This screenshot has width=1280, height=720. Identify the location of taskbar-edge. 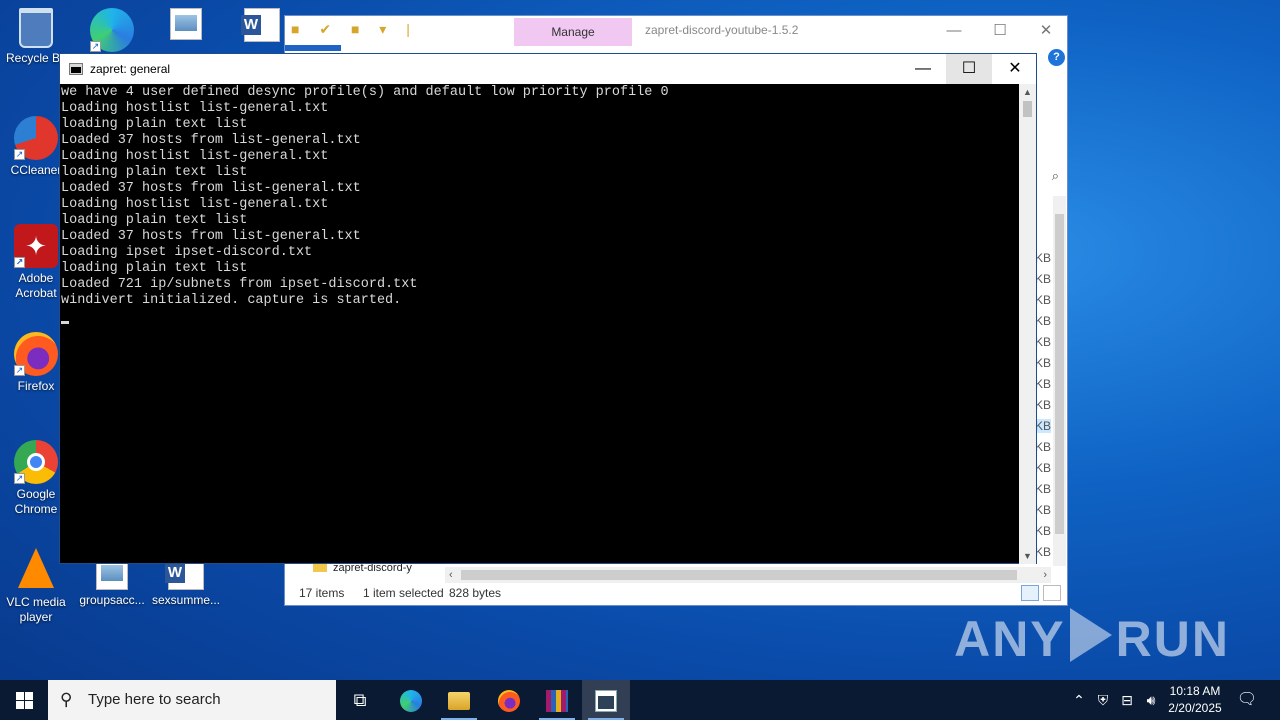
(411, 700).